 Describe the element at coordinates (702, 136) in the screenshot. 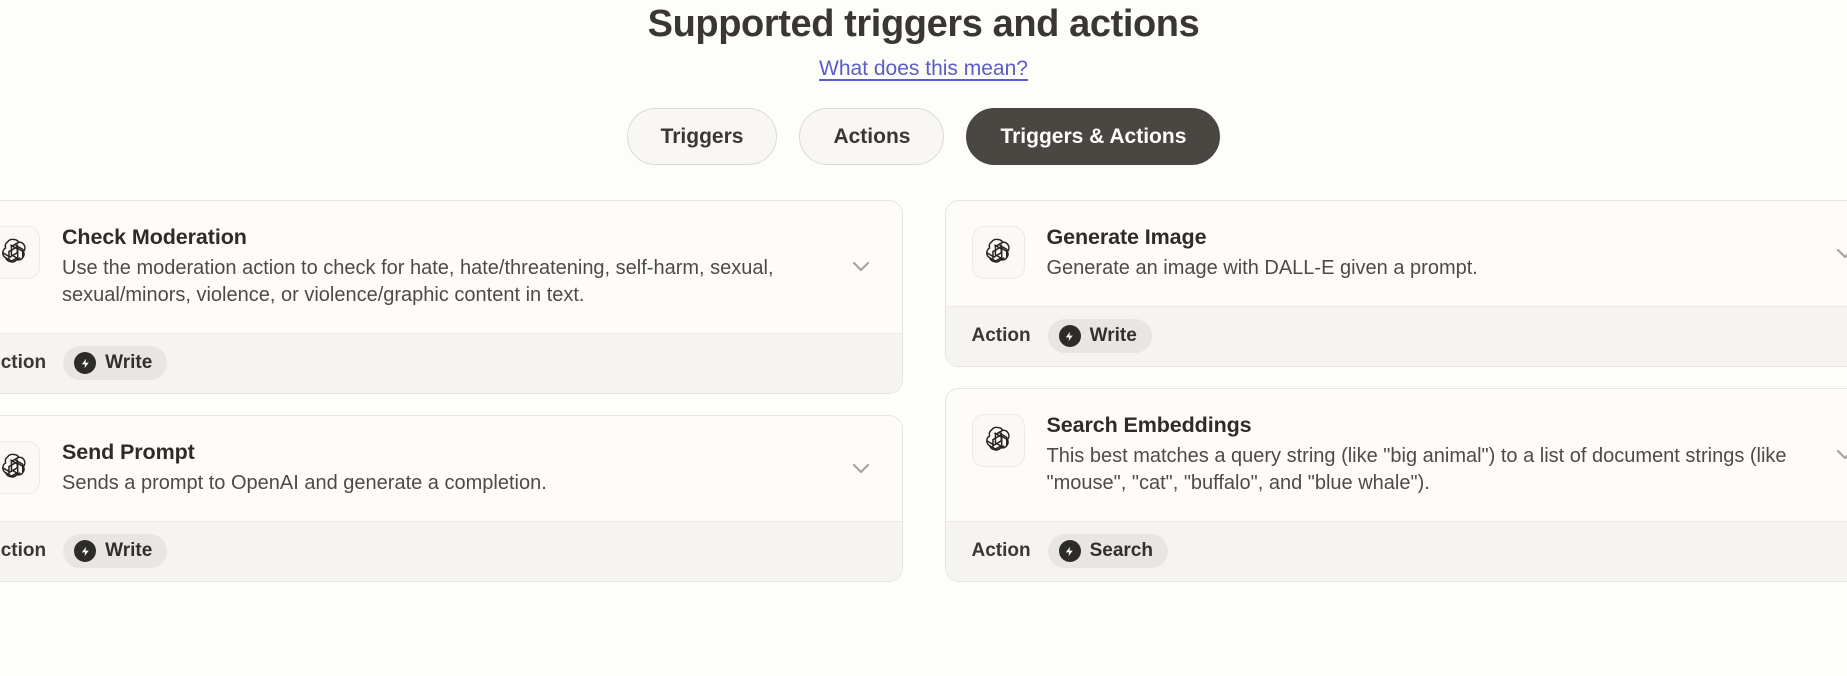

I see `filter-pill-triggers: Triggers` at that location.